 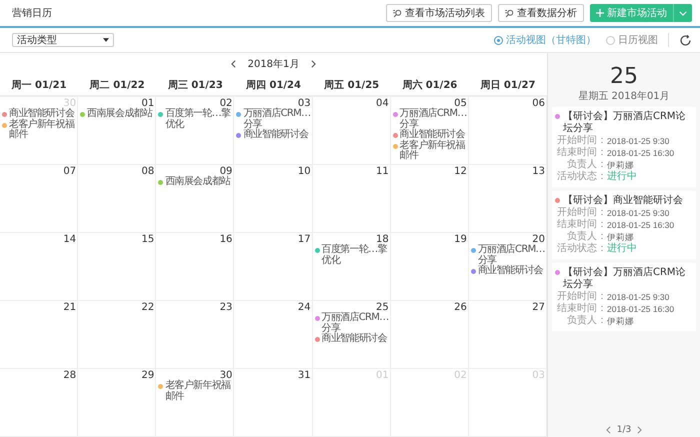 What do you see at coordinates (685, 40) in the screenshot?
I see `refresh-icon` at bounding box center [685, 40].